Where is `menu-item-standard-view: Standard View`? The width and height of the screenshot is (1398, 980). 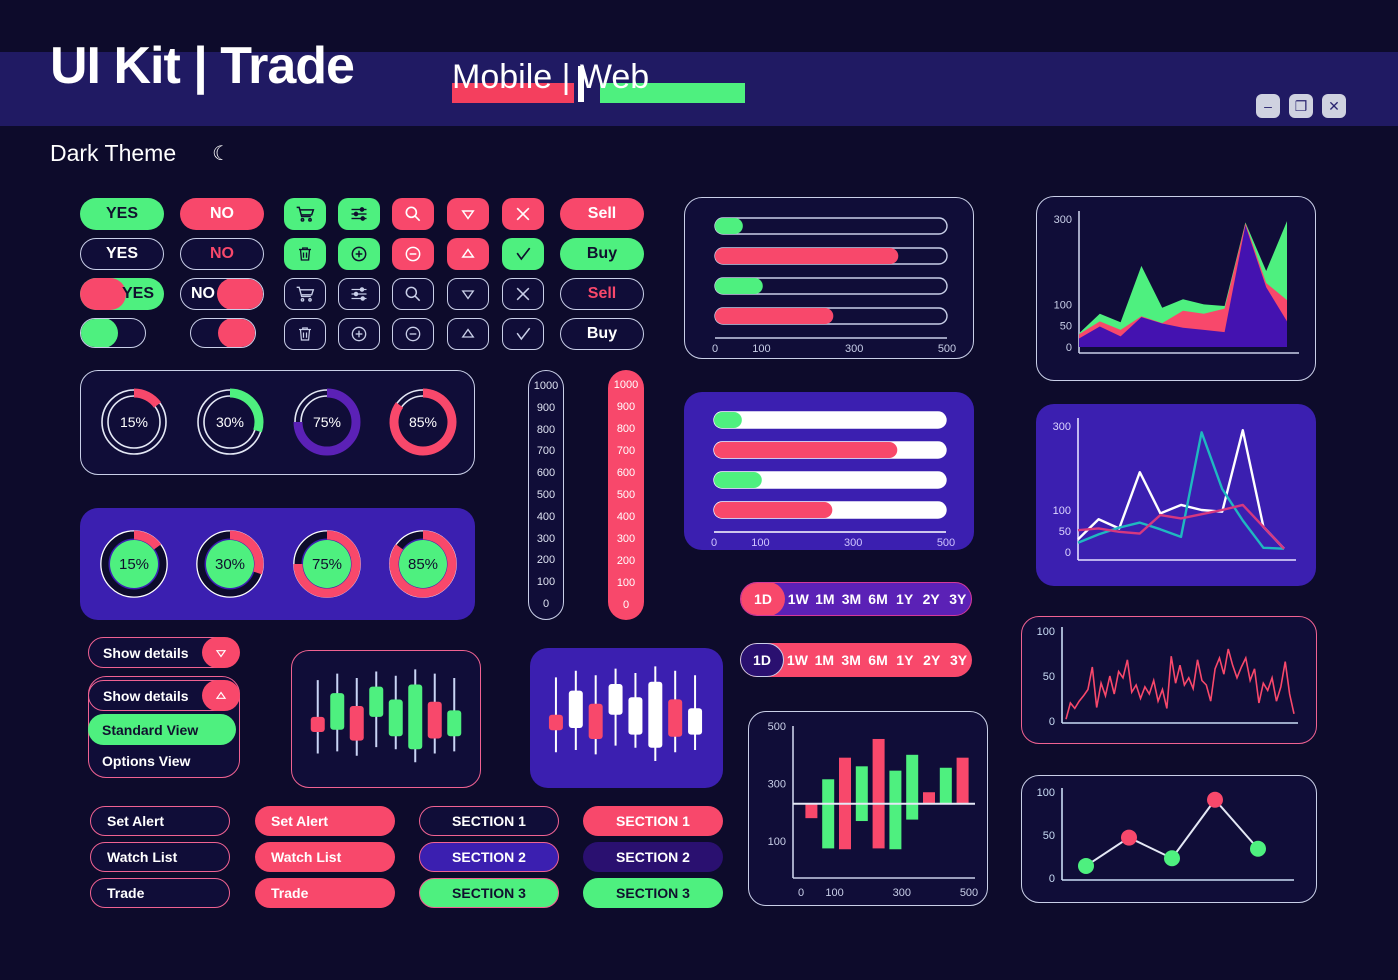
menu-item-standard-view: Standard View is located at coordinates (162, 729).